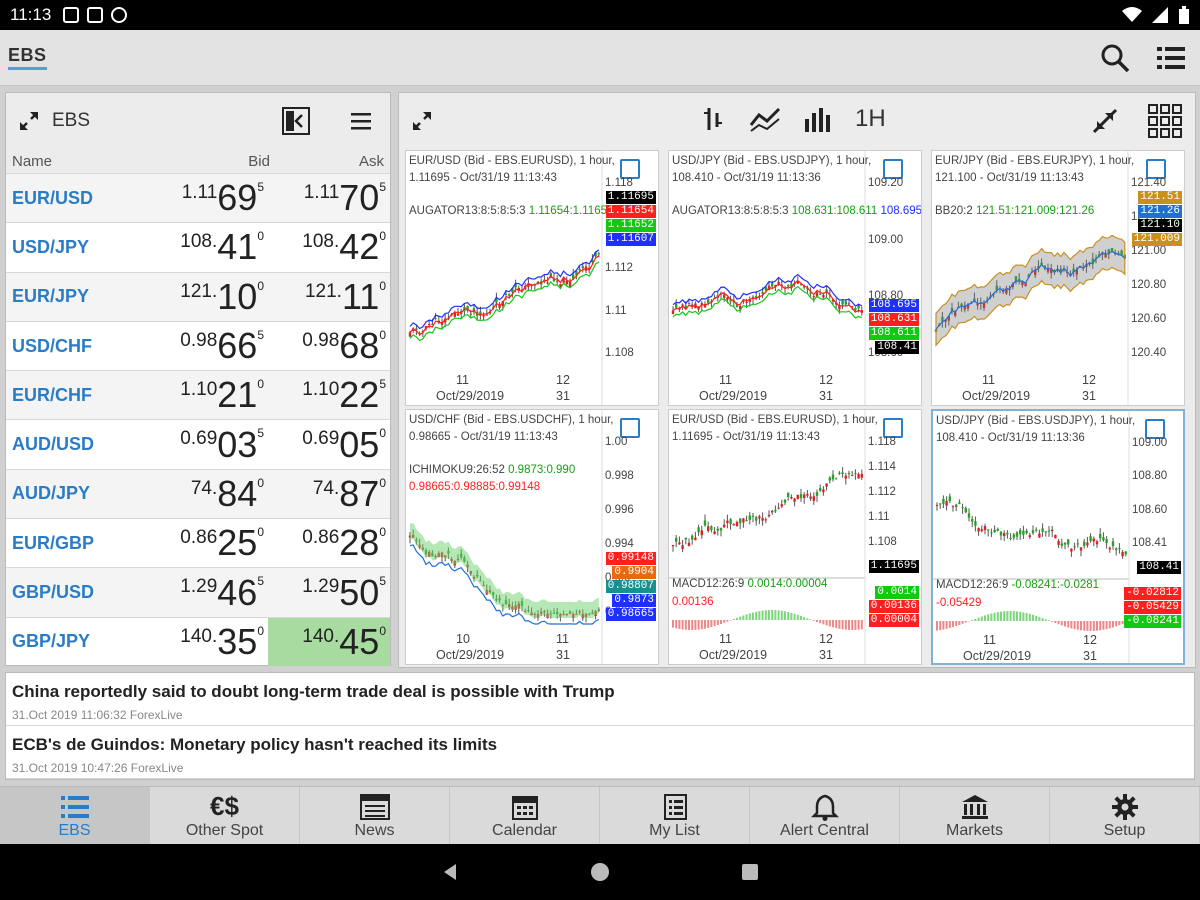  I want to click on panel-layout-icon, so click(296, 121).